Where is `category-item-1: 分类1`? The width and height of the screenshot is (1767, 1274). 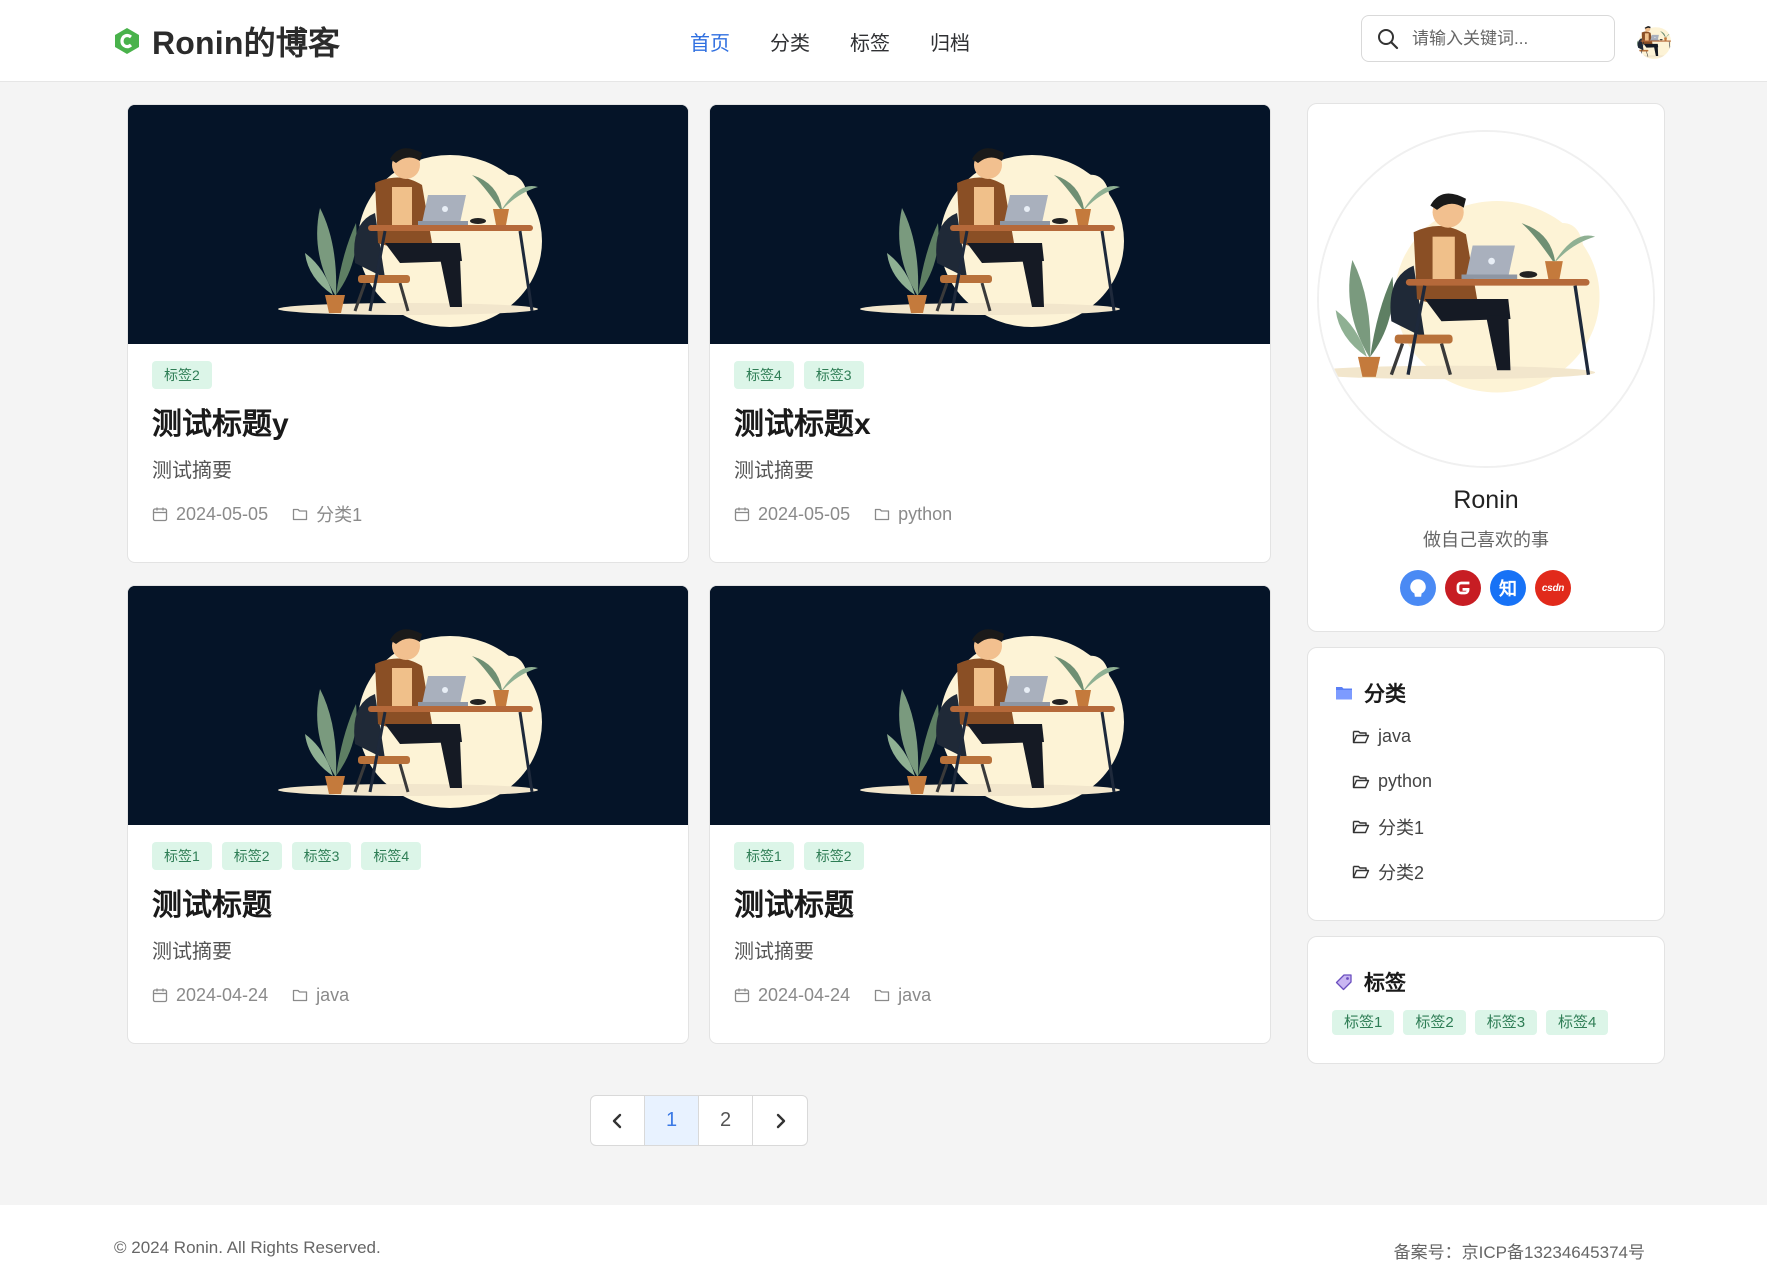
category-item-1: 分类1 is located at coordinates (1392, 826).